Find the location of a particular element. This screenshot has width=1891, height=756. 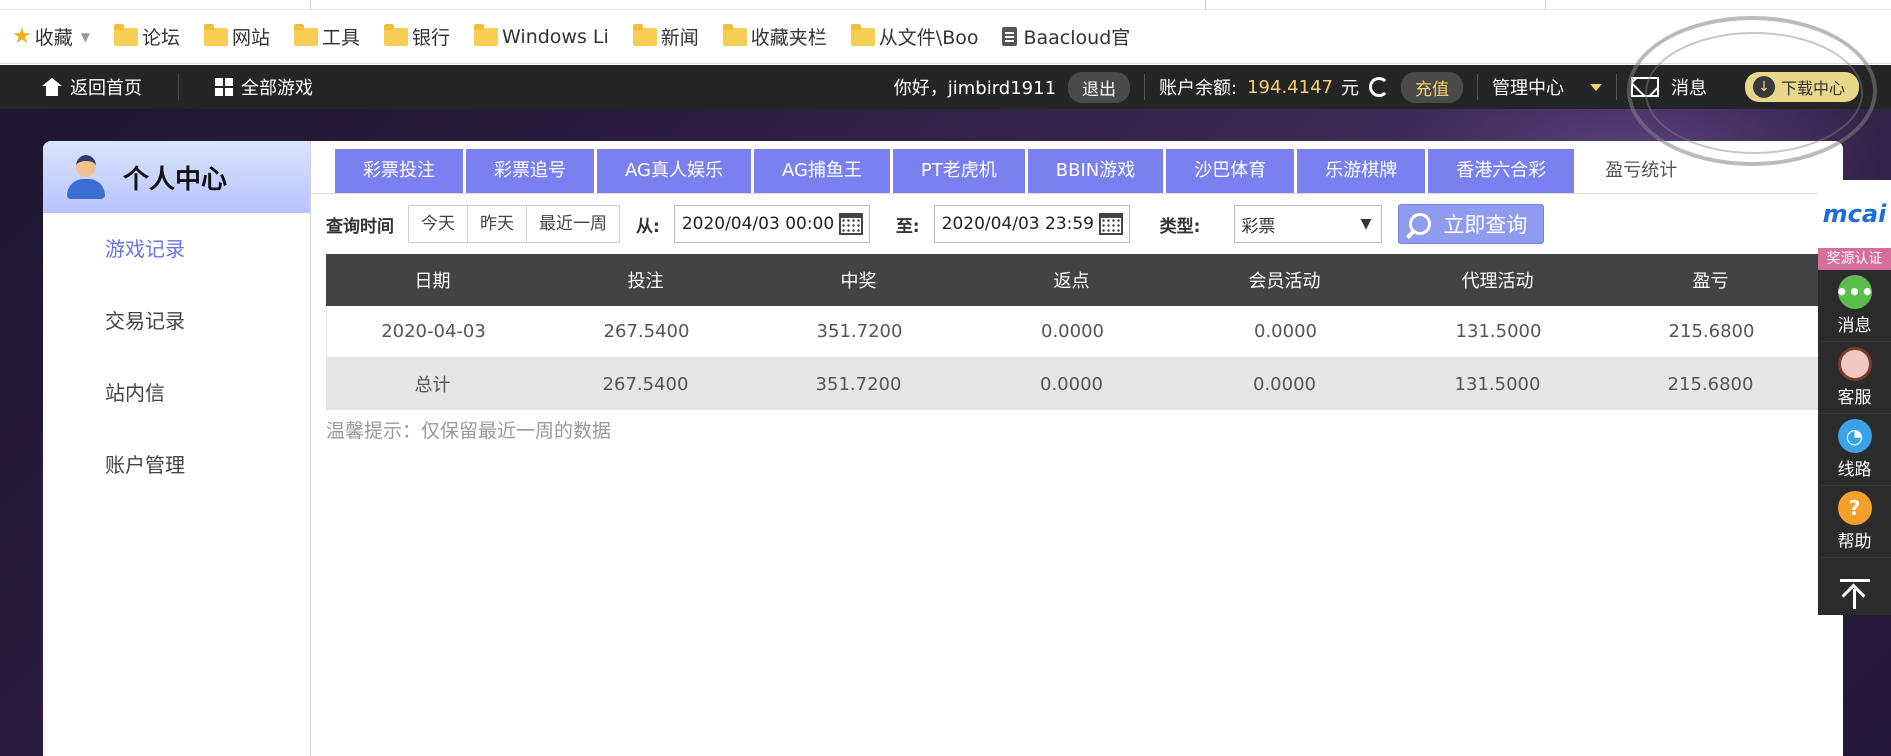

balance-label: 账户余额: is located at coordinates (1198, 88).